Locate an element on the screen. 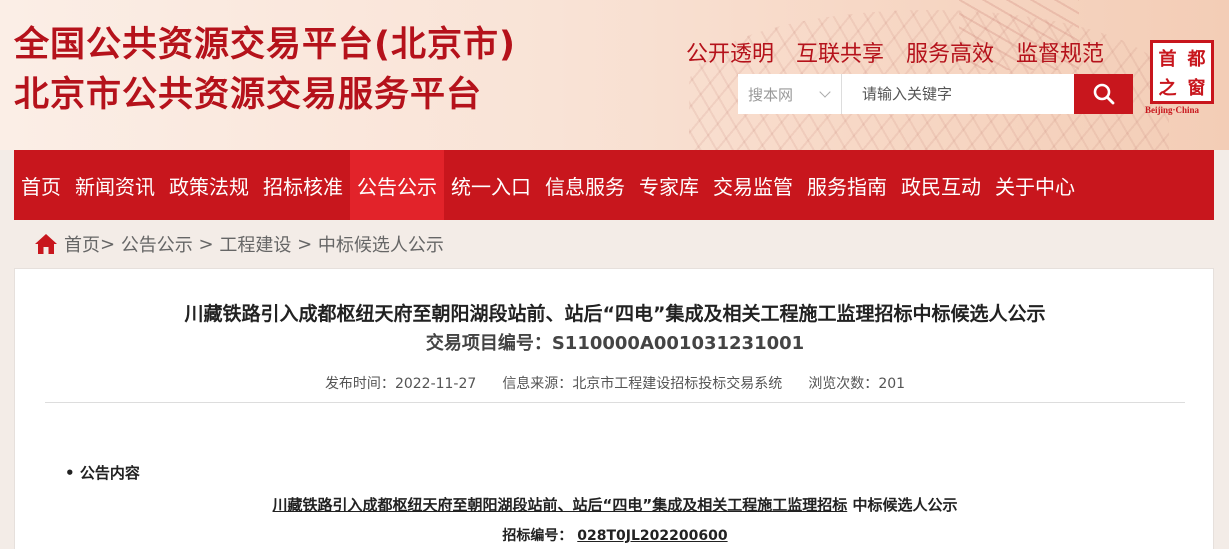 The width and height of the screenshot is (1229, 549). nav-item-unified-entry: 统一入口 is located at coordinates (491, 185).